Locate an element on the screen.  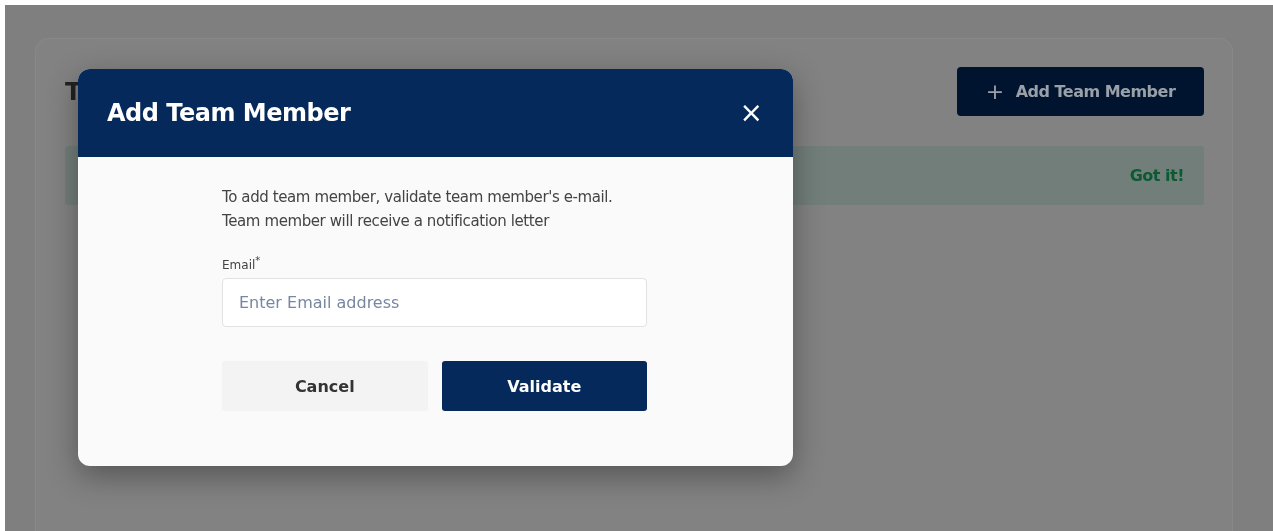
add-team-member-button: + Add Team Member is located at coordinates (1080, 91).